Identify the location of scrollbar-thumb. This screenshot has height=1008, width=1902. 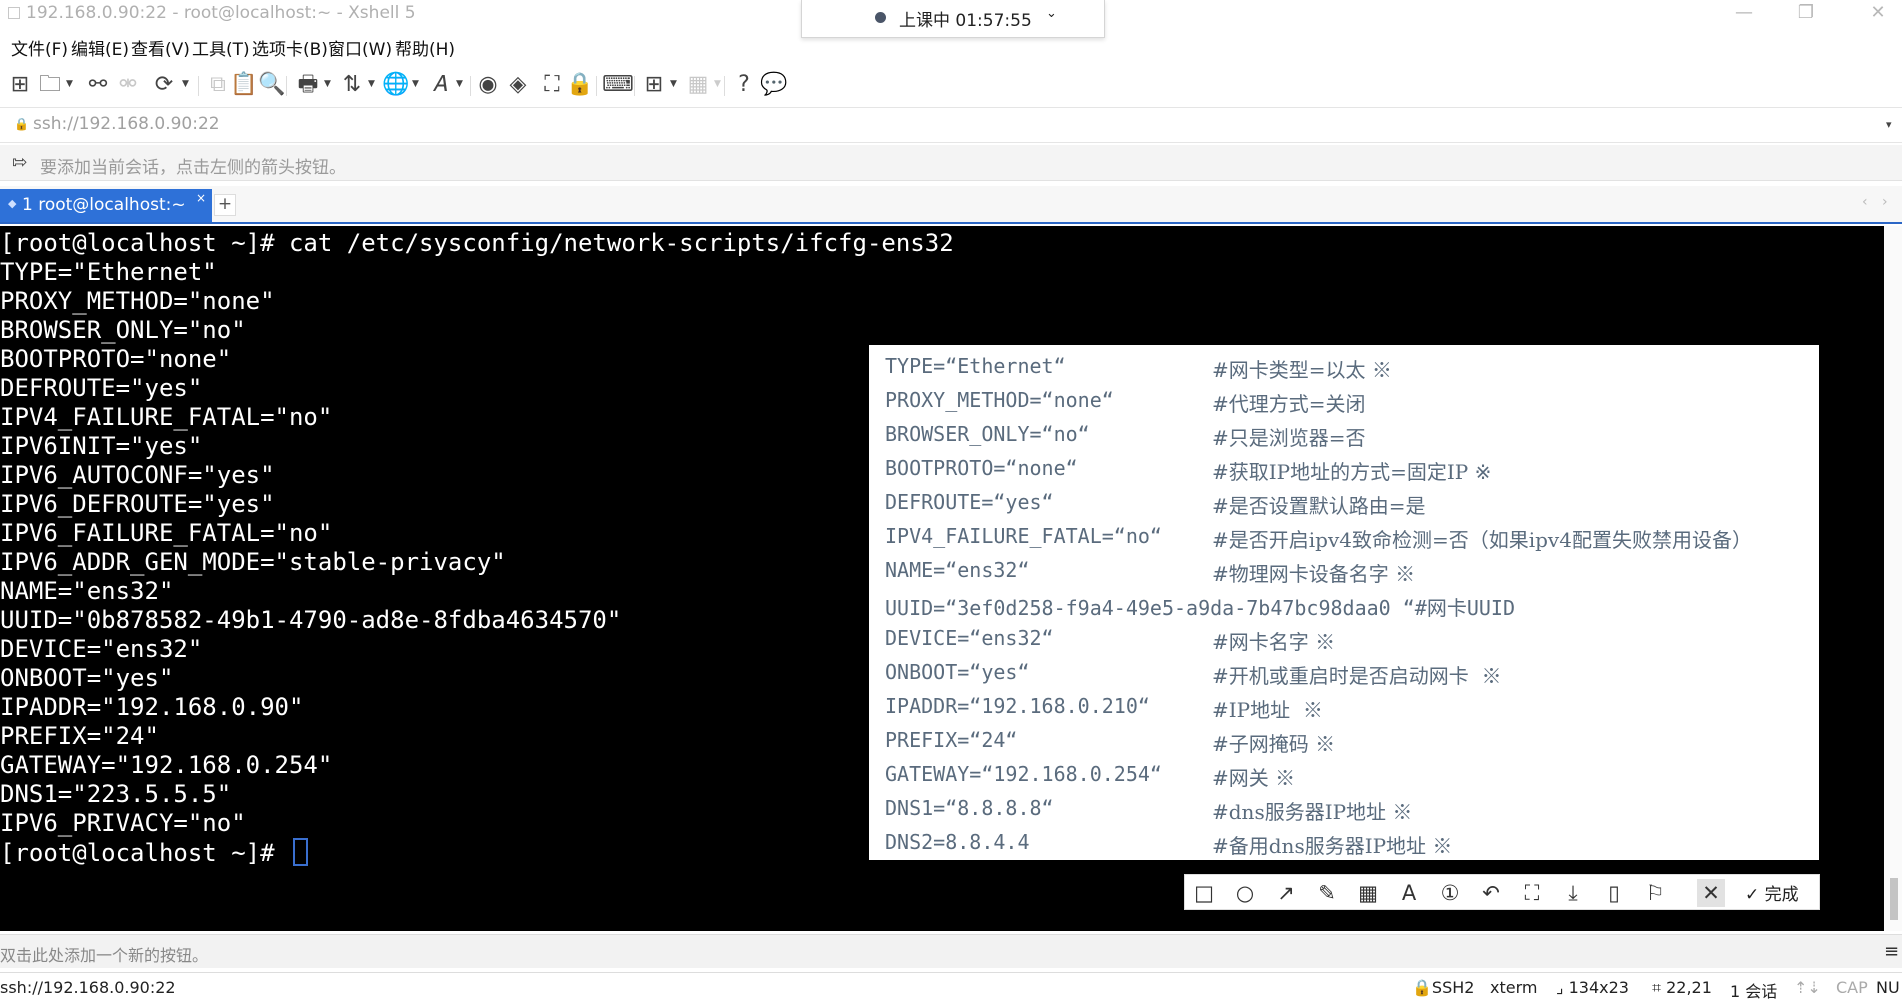
(1894, 899).